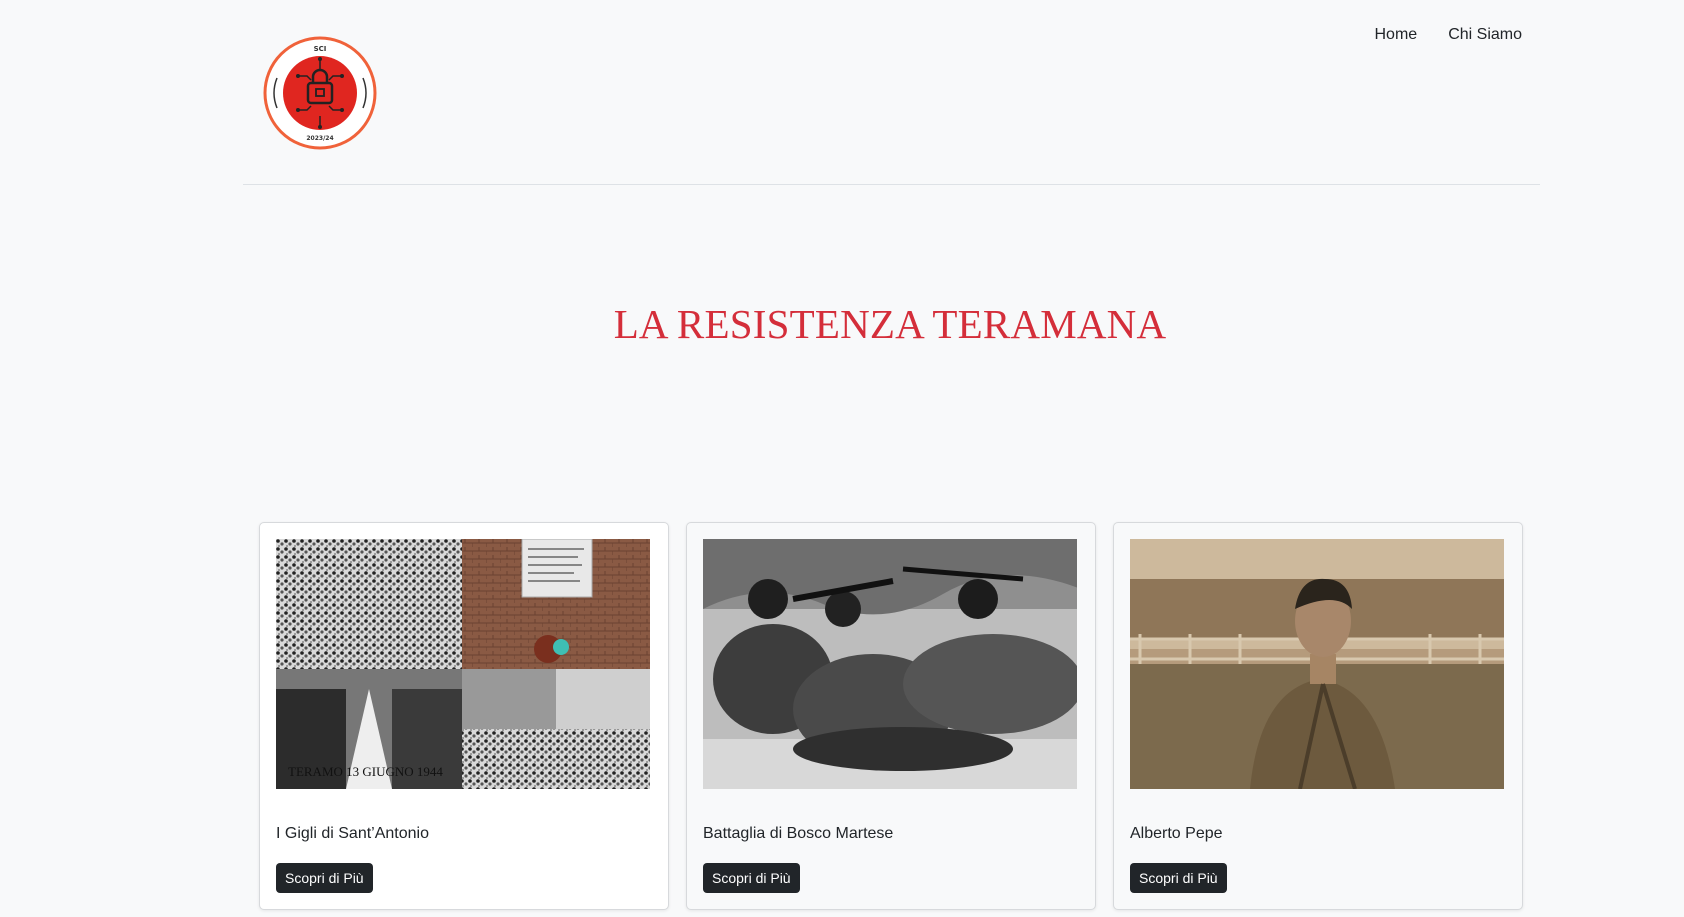 This screenshot has height=917, width=1684. I want to click on card-bosco-martese: Battaglia di Bosco Martese Scopri di Più, so click(891, 716).